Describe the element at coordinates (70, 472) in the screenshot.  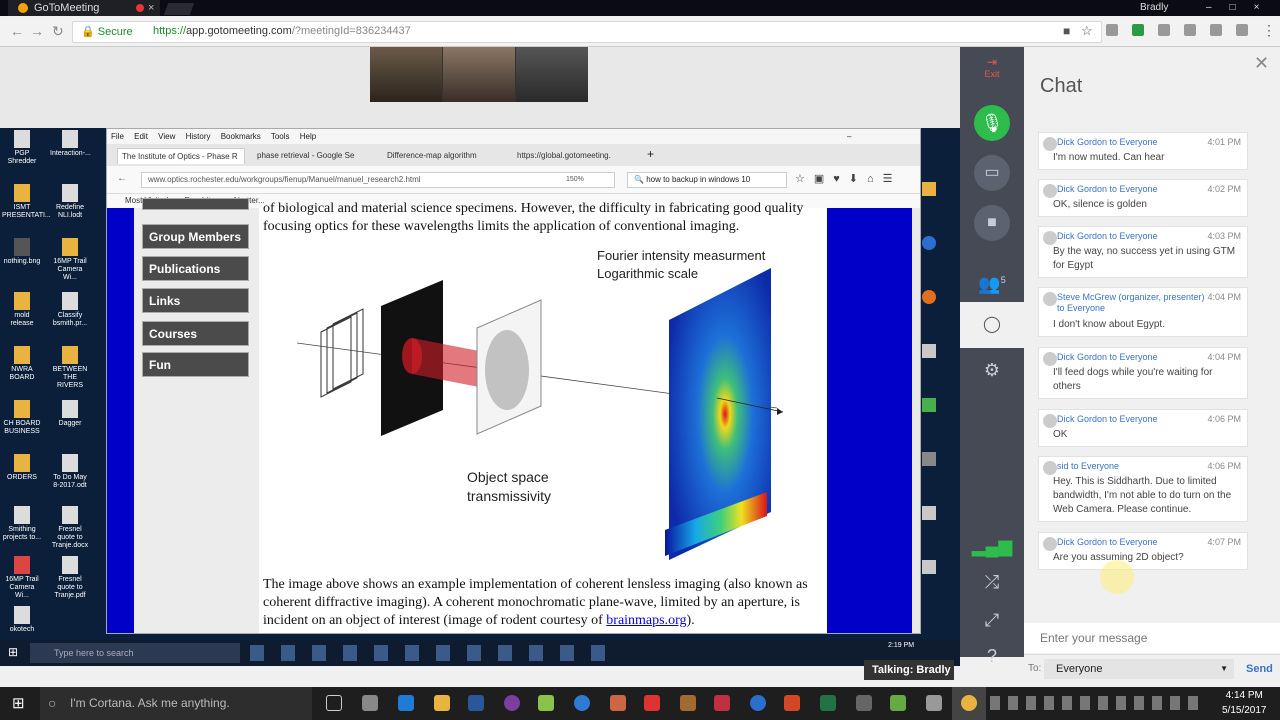
I see `desktop-icon: To Do May 8-2017.odt` at that location.